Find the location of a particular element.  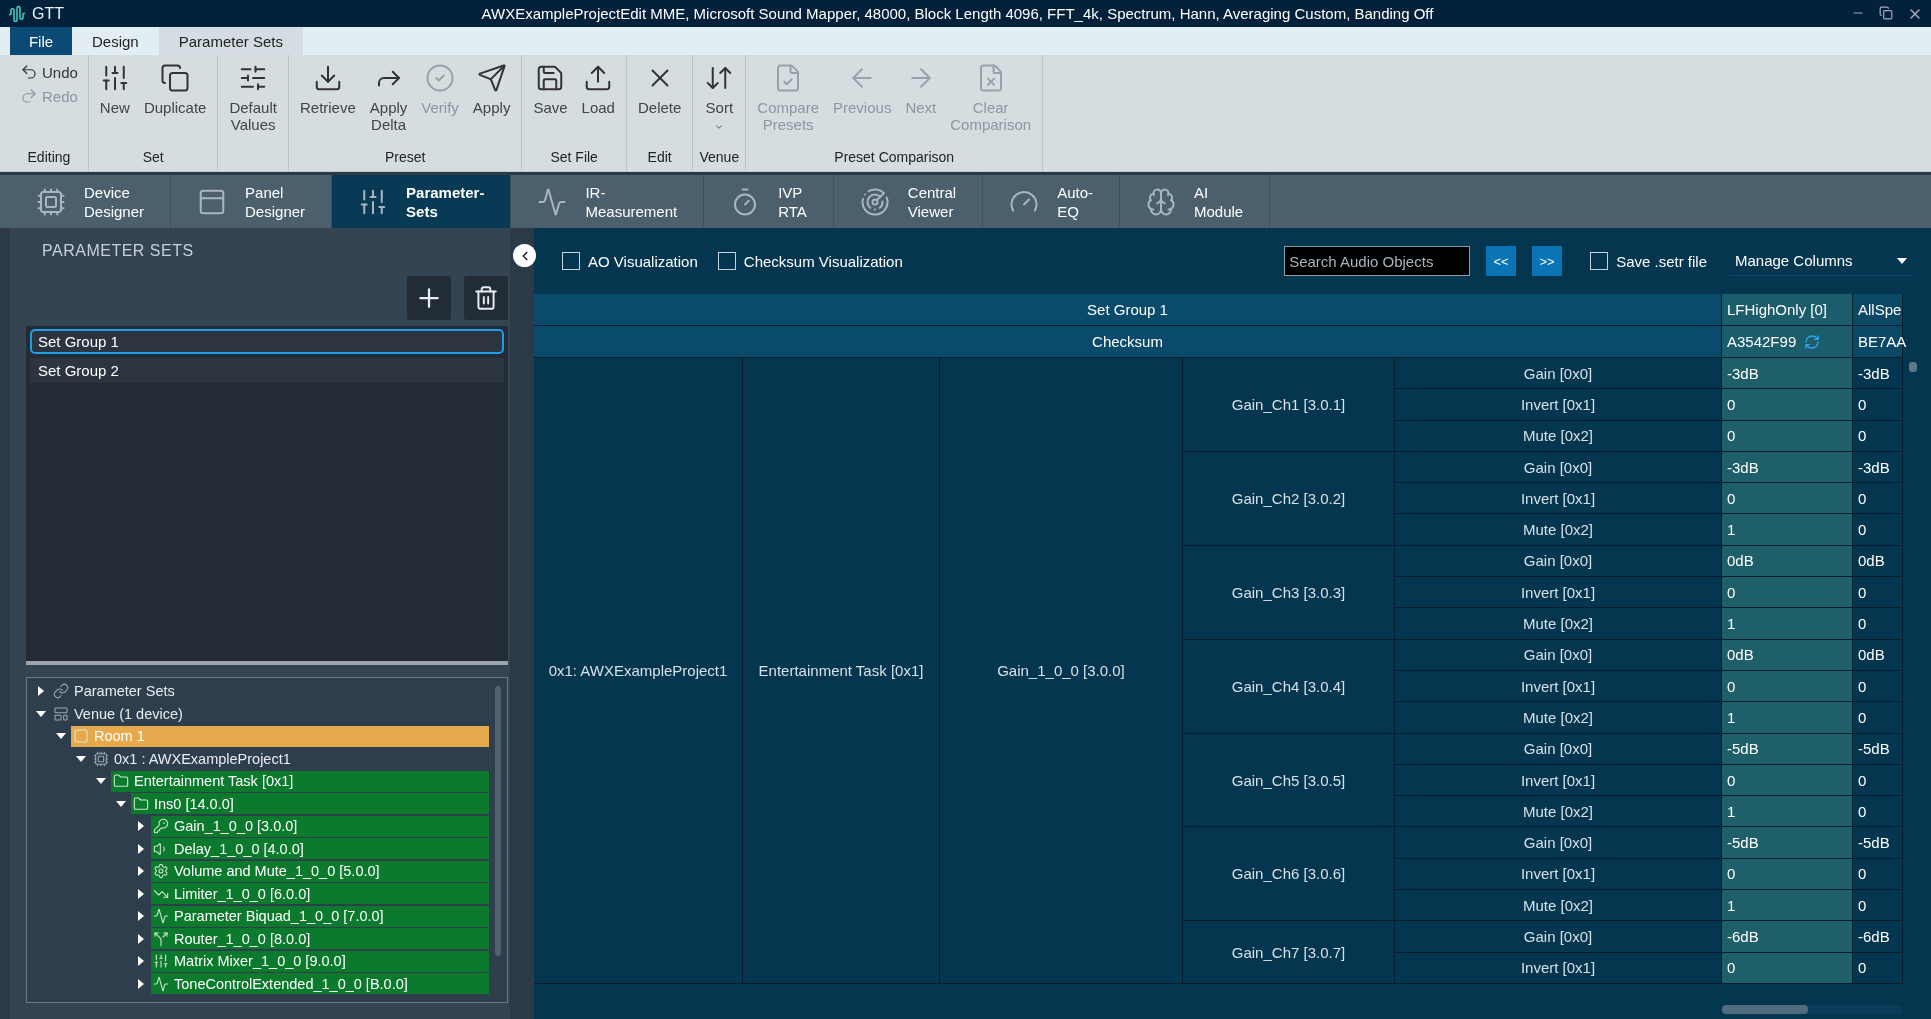

table-cell: Gain_Ch1 [3.0.1] is located at coordinates (1289, 405).